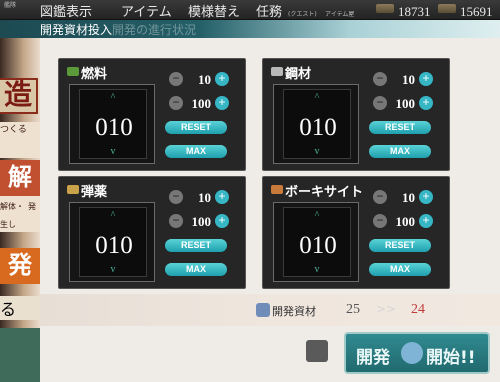 This screenshot has width=500, height=382. I want to click on fuel-value: 010, so click(114, 127).